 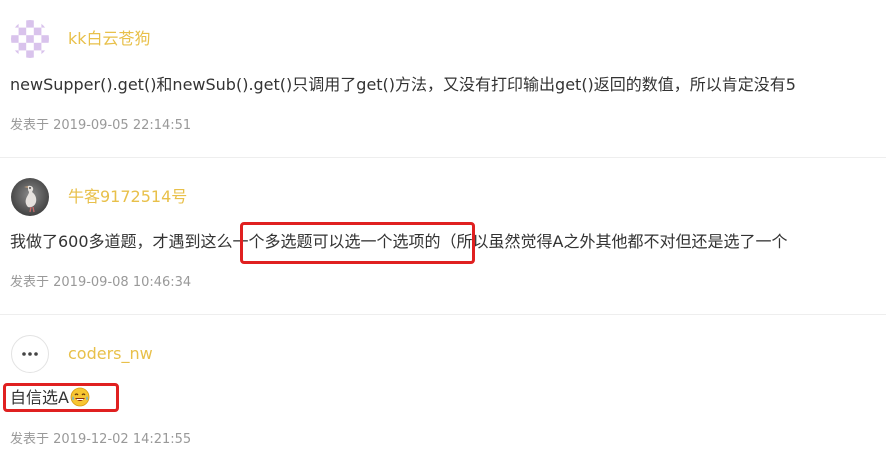 What do you see at coordinates (80, 397) in the screenshot?
I see `laughing-tears-emoji-icon` at bounding box center [80, 397].